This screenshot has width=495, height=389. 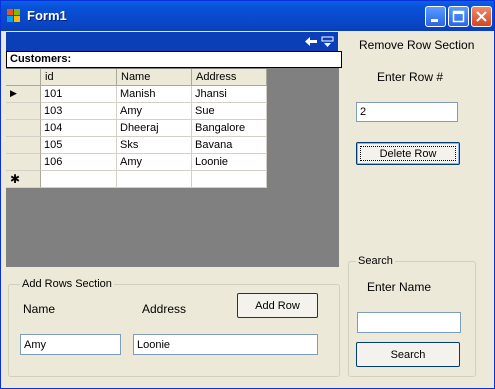 What do you see at coordinates (410, 77) in the screenshot?
I see `enter-row-label: Enter Row #` at bounding box center [410, 77].